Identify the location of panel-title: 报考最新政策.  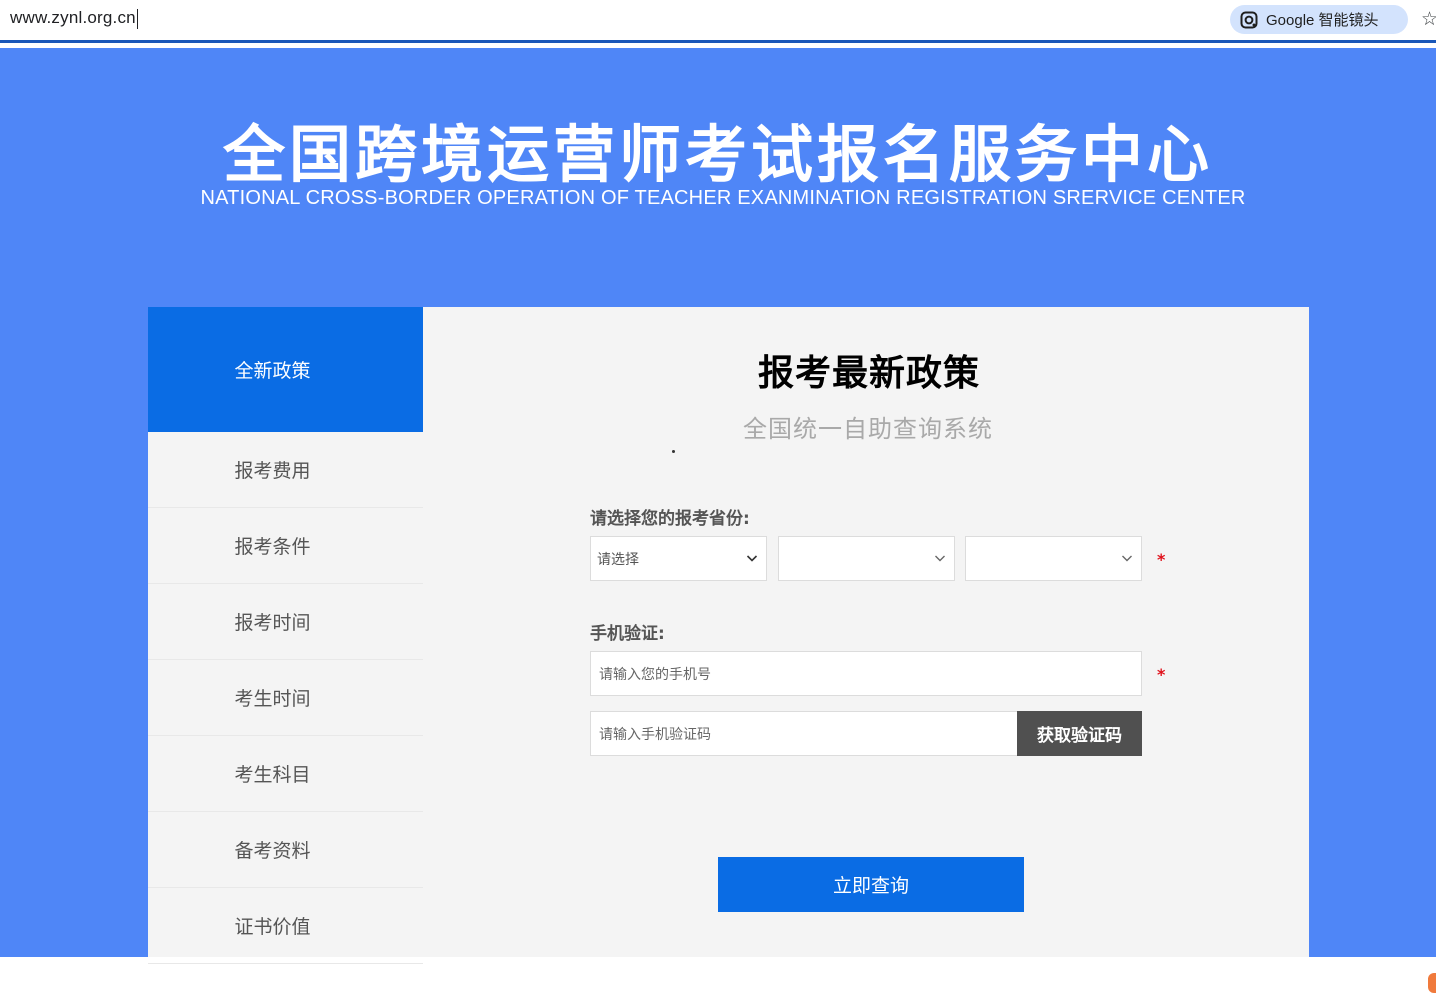
(868, 373).